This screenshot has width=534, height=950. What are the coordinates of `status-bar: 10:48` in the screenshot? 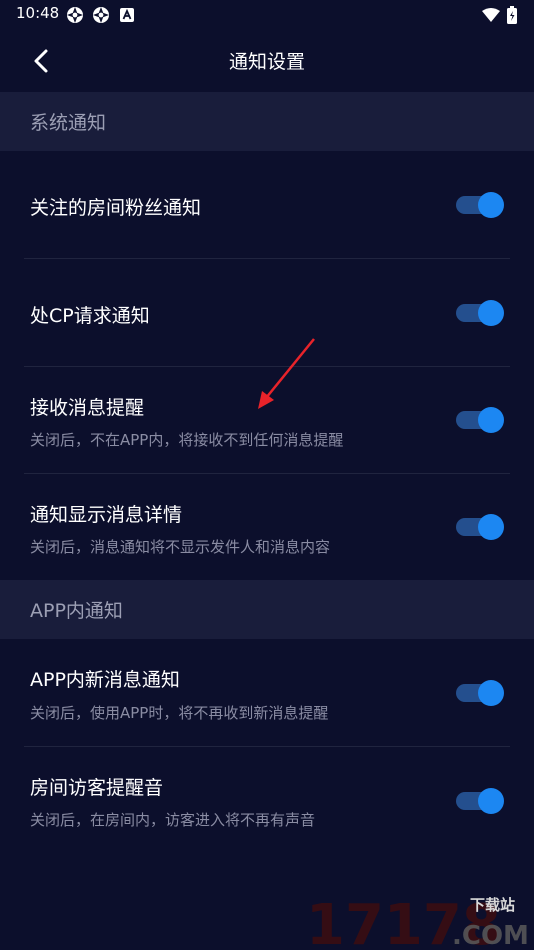 It's located at (267, 15).